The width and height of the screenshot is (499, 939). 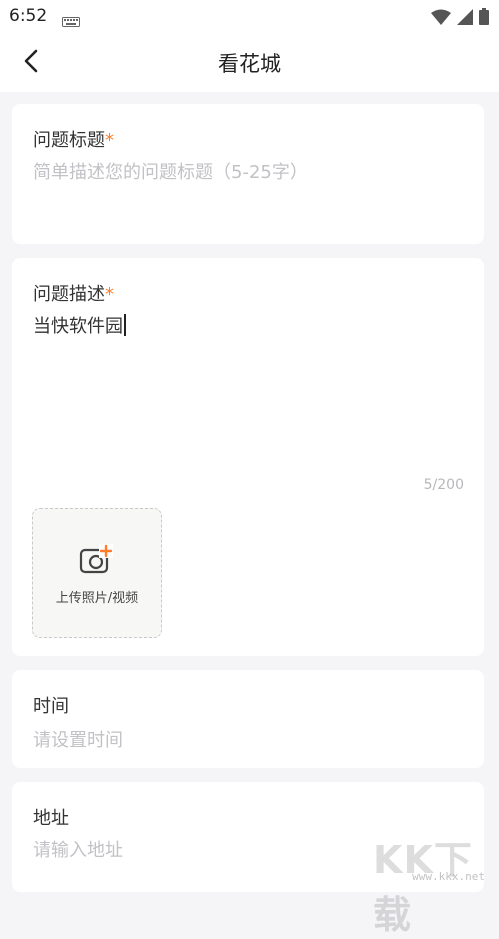 I want to click on time-input: 请设置时间, so click(x=78, y=739).